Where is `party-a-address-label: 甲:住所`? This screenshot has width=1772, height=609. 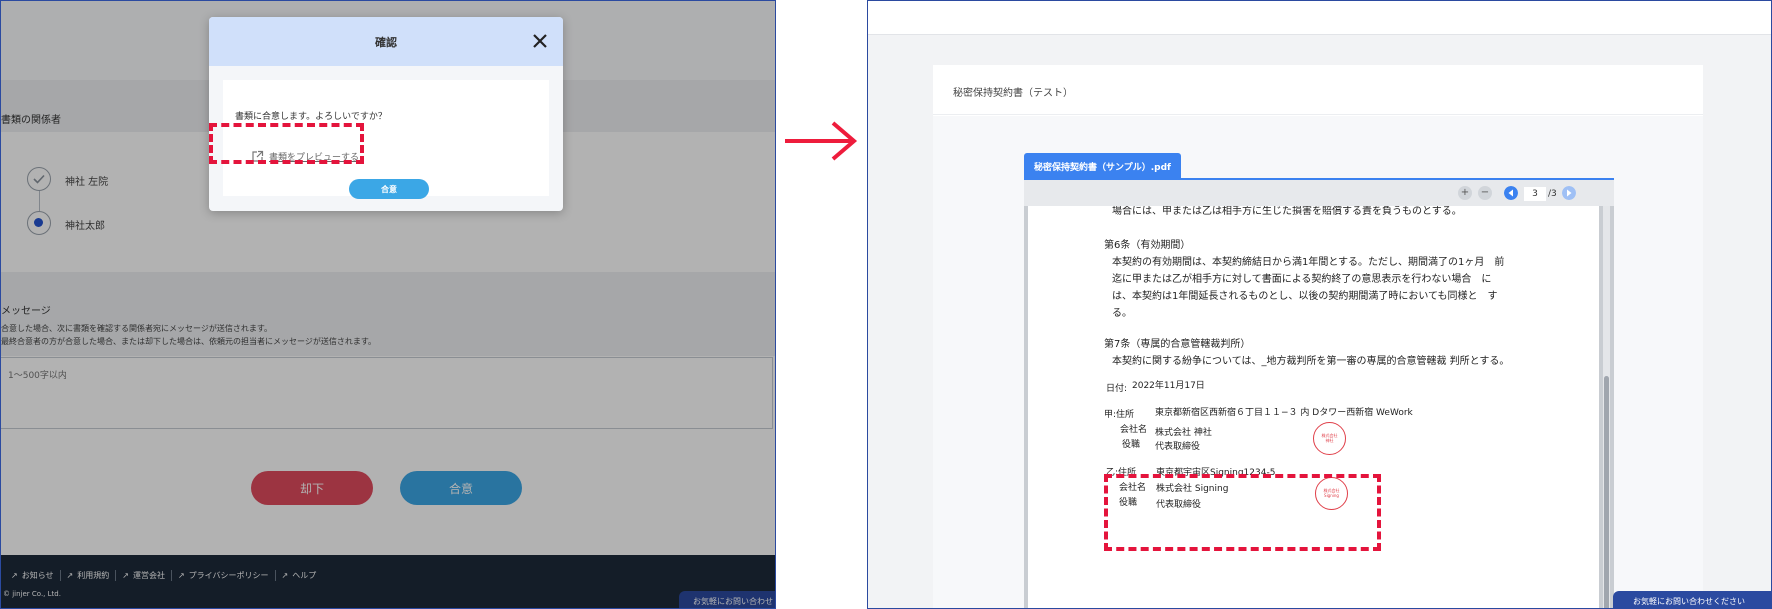 party-a-address-label: 甲:住所 is located at coordinates (1119, 415).